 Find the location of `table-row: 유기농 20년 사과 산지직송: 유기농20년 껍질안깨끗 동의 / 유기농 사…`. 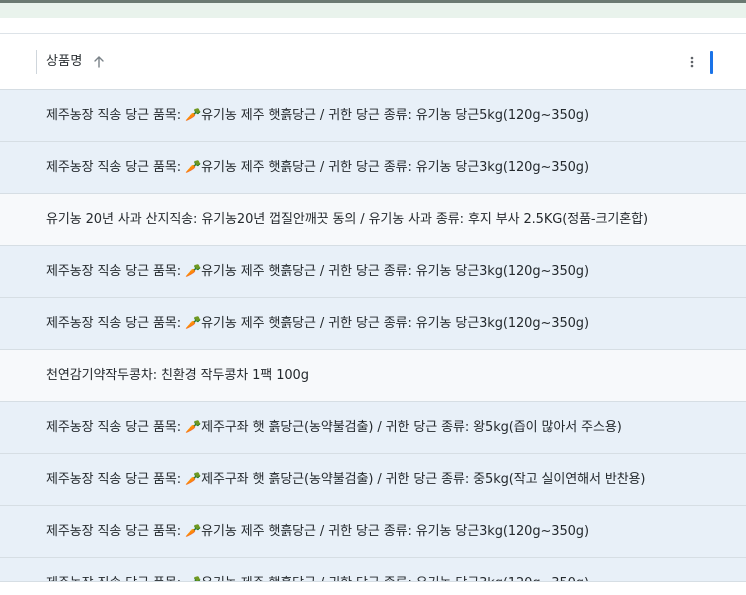

table-row: 유기농 20년 사과 산지직송: 유기농20년 껍질안깨끗 동의 / 유기농 사… is located at coordinates (373, 220).